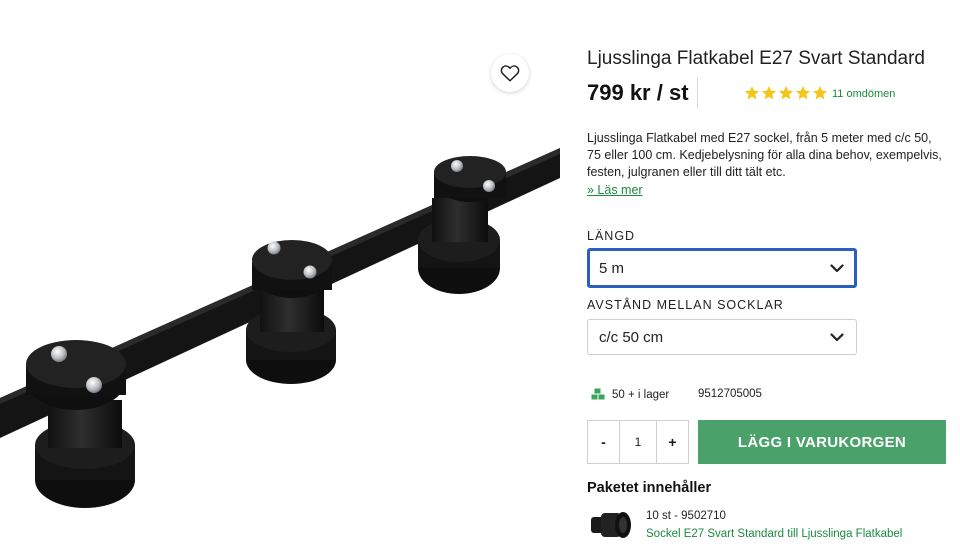 The height and width of the screenshot is (556, 960). I want to click on rating-stars, so click(786, 93).